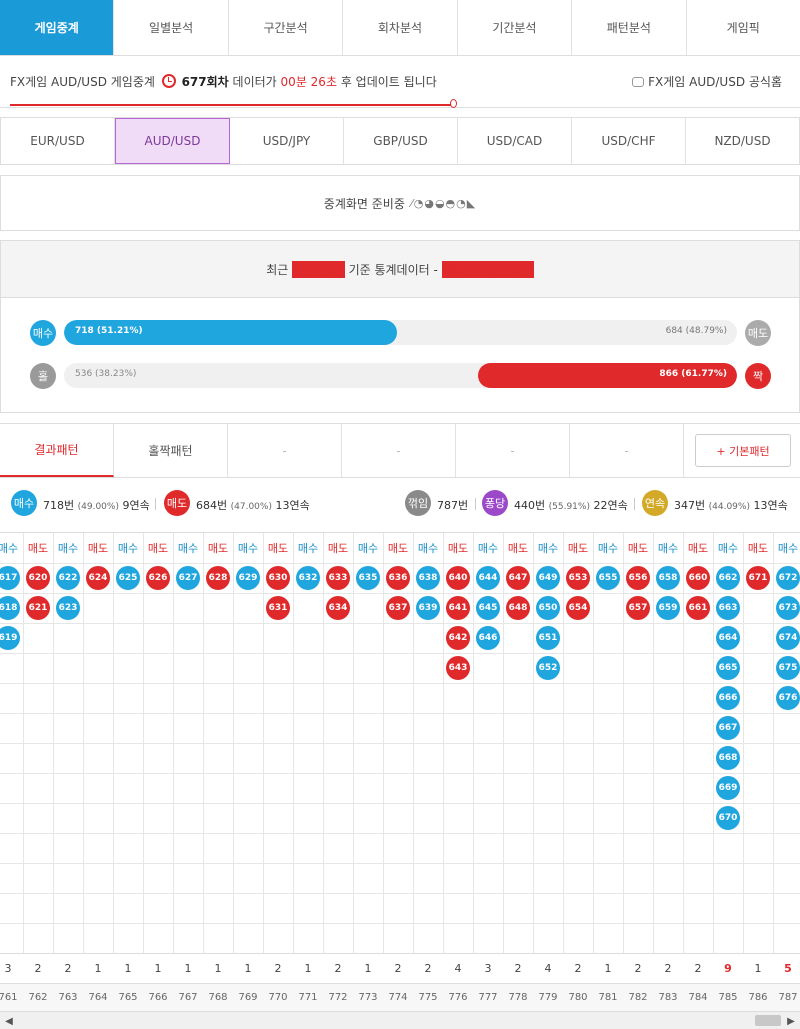 The width and height of the screenshot is (800, 1029). What do you see at coordinates (171, 450) in the screenshot?
I see `pattern-tab-1: 홀짝패턴` at bounding box center [171, 450].